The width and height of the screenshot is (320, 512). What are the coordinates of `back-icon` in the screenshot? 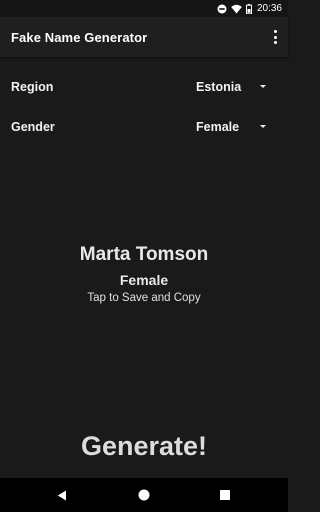 It's located at (62, 495).